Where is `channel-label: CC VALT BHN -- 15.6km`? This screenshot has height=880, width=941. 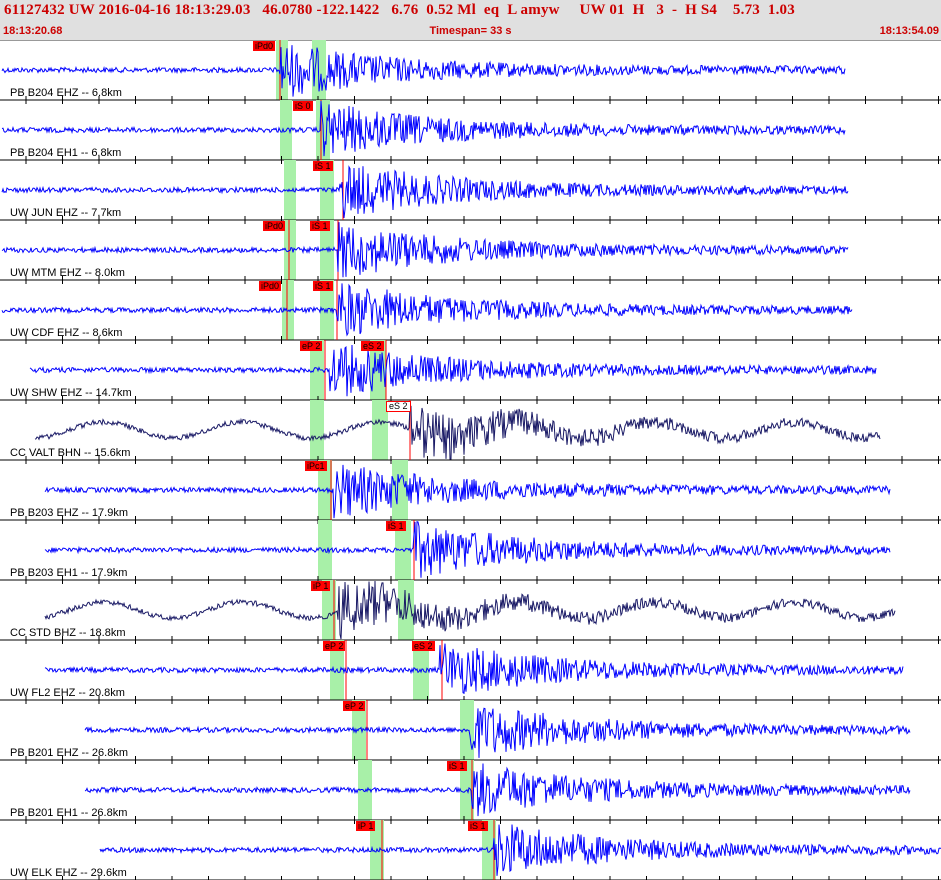 channel-label: CC VALT BHN -- 15.6km is located at coordinates (70, 453).